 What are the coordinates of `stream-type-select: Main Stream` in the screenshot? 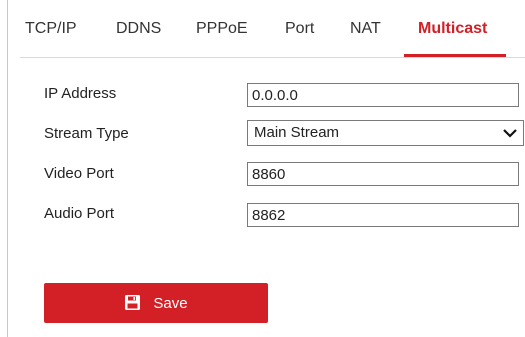 It's located at (385, 133).